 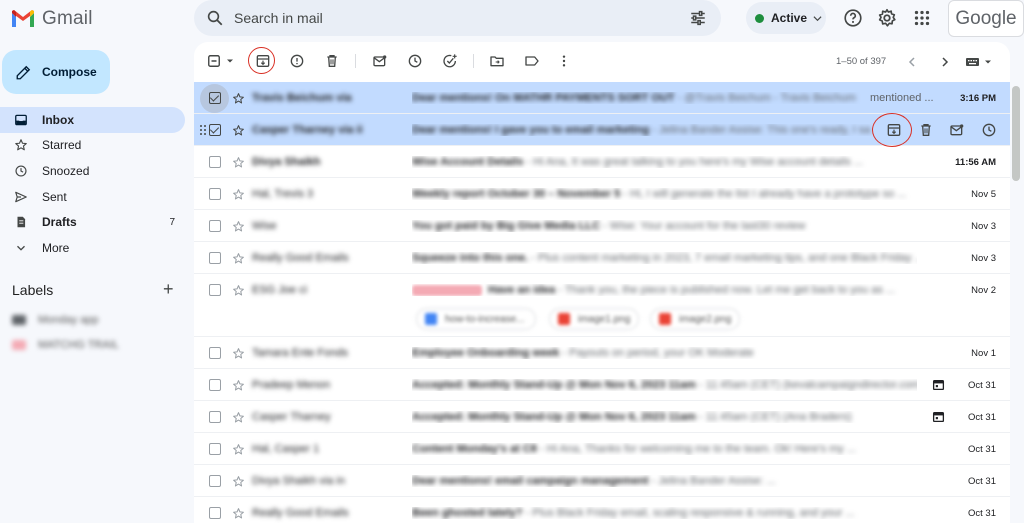 What do you see at coordinates (698, 18) in the screenshot?
I see `search-options-icon` at bounding box center [698, 18].